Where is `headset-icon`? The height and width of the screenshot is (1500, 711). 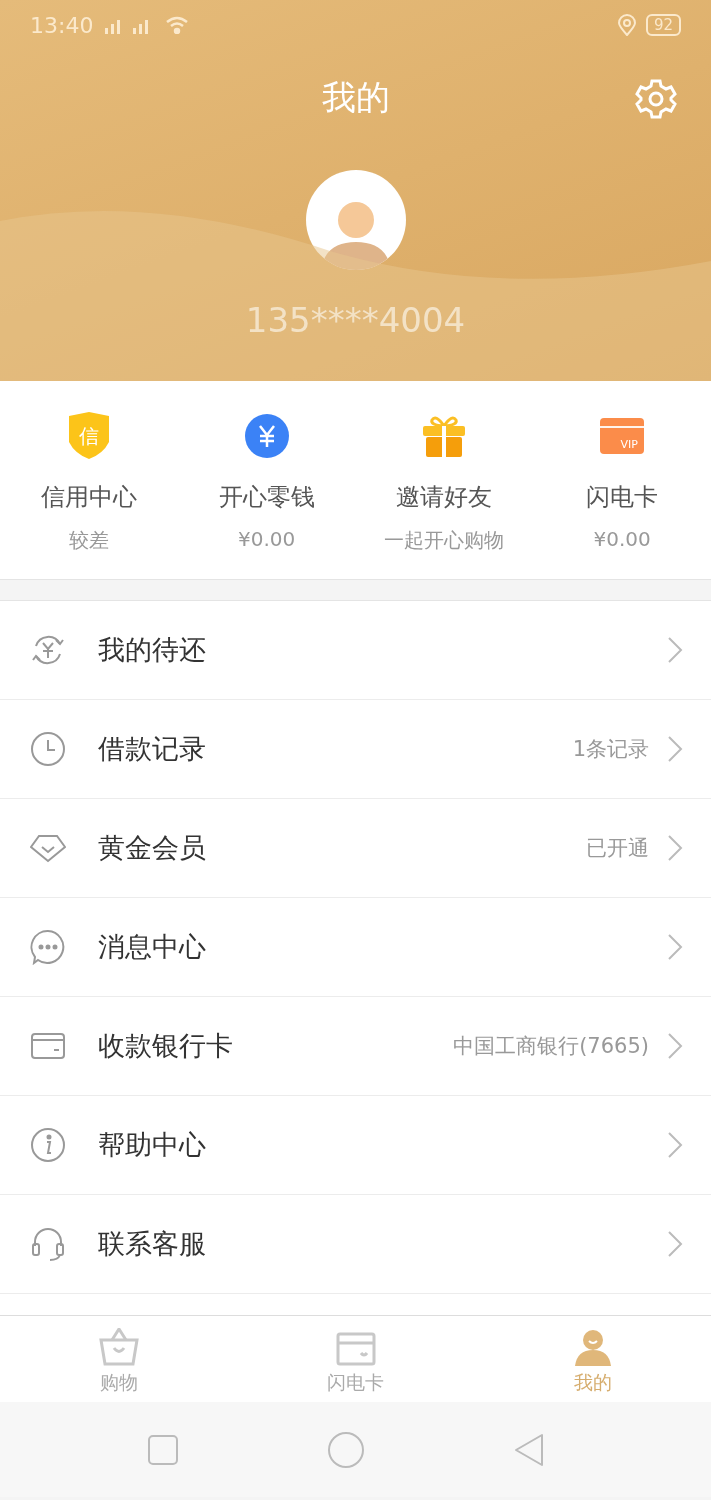 headset-icon is located at coordinates (48, 1244).